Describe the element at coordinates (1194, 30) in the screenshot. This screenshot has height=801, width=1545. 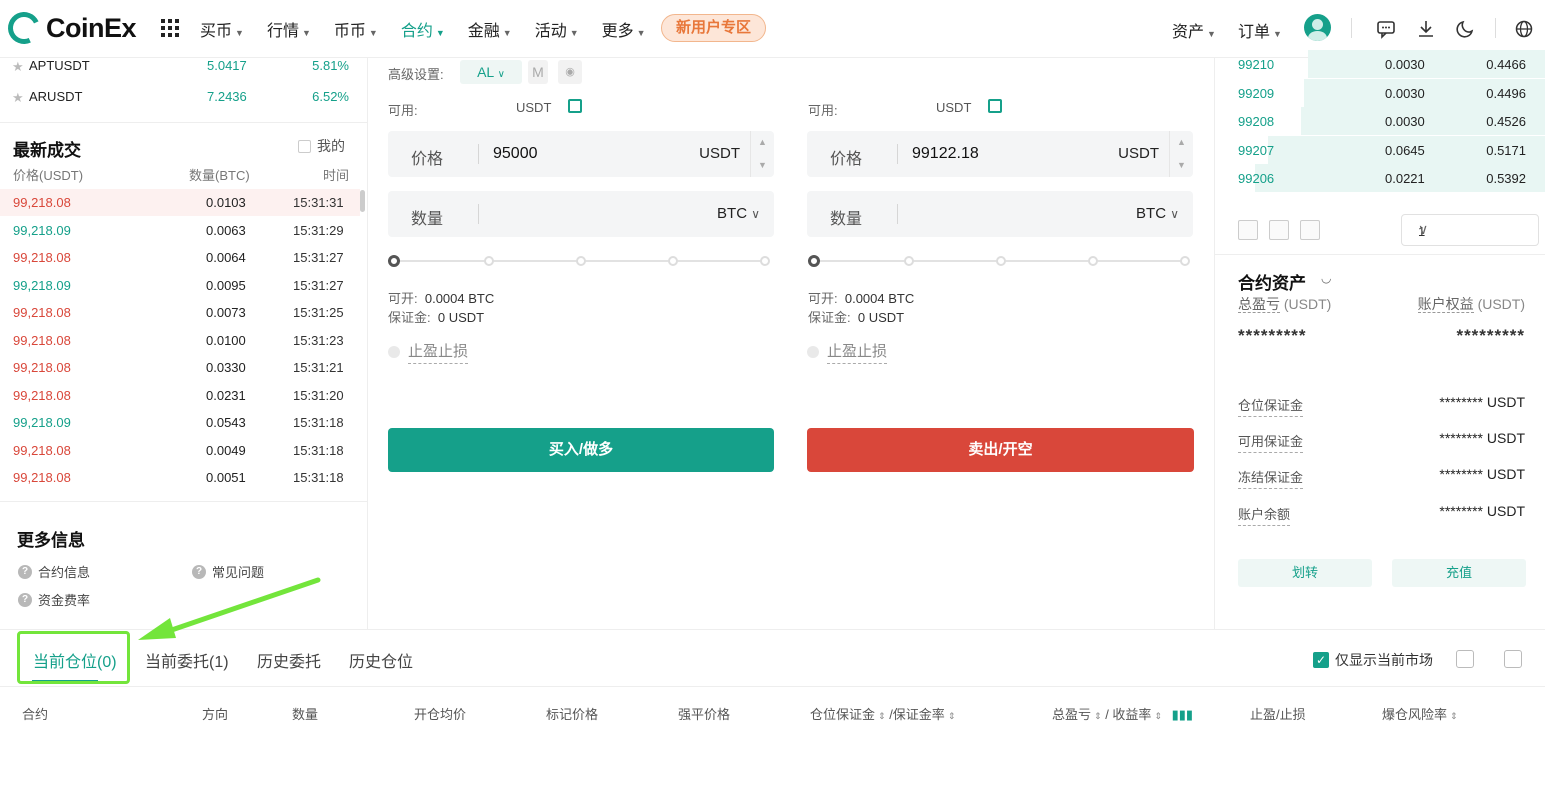
I see `assets-menu: 资产 ▼` at that location.